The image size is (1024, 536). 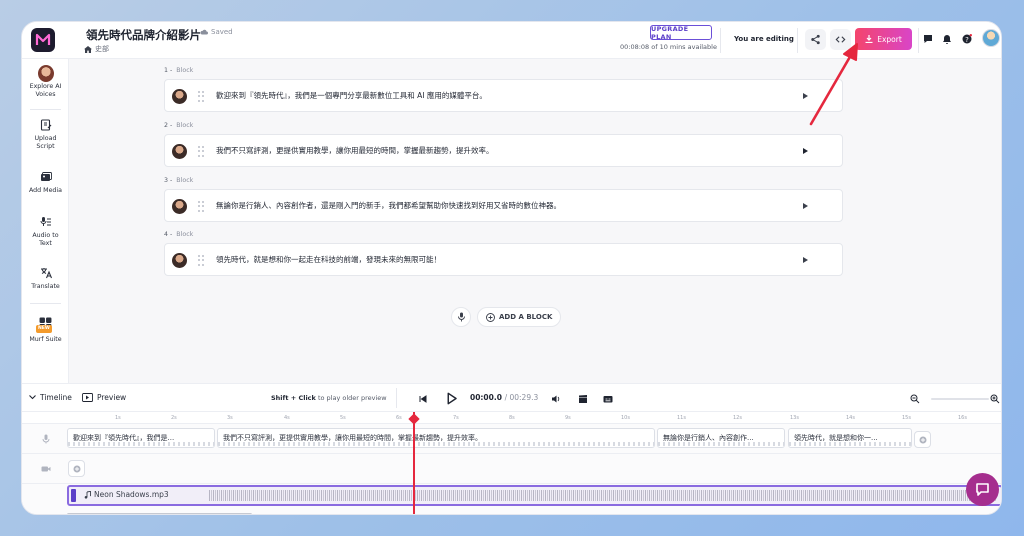 I want to click on subtitles-button, so click(x=608, y=399).